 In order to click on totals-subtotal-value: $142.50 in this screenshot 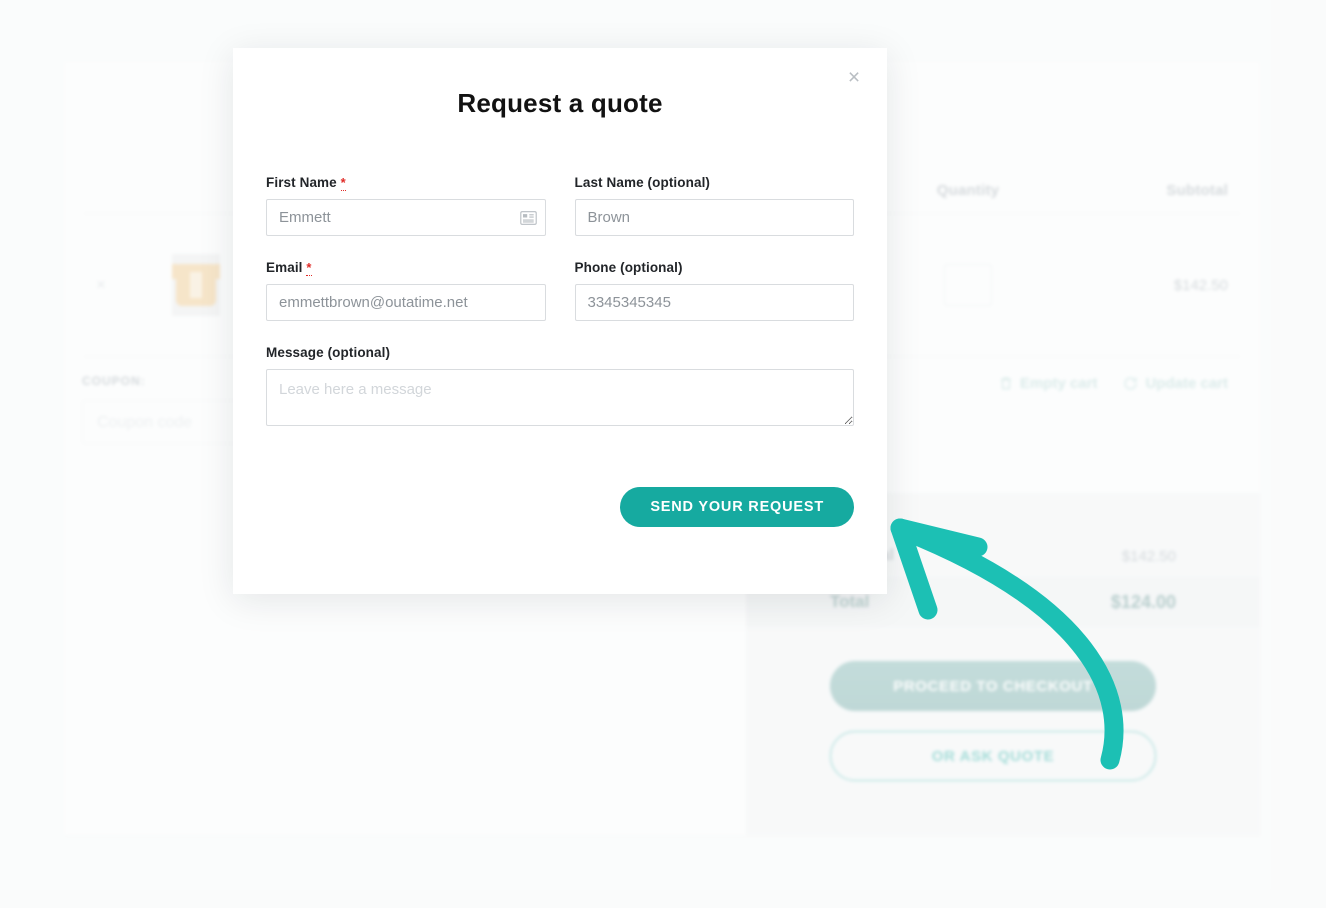, I will do `click(1148, 556)`.